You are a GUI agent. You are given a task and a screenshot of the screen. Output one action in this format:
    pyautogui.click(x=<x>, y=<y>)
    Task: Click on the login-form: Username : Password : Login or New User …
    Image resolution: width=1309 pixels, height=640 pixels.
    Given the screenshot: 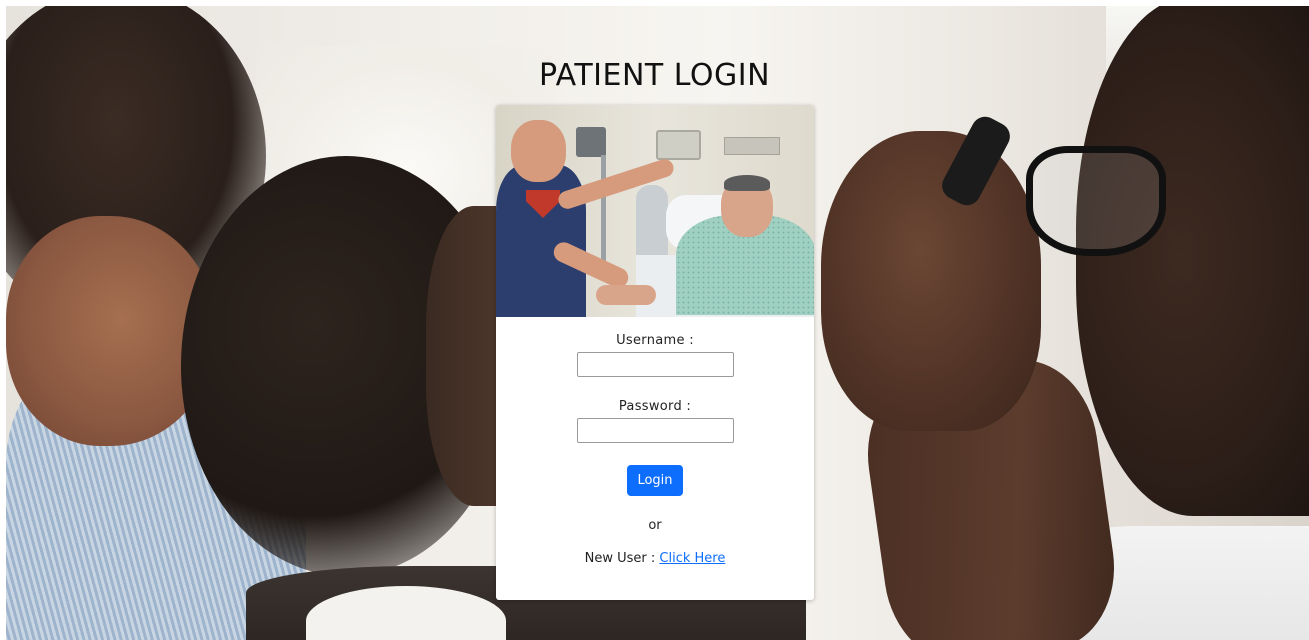 What is the action you would take?
    pyautogui.click(x=655, y=441)
    